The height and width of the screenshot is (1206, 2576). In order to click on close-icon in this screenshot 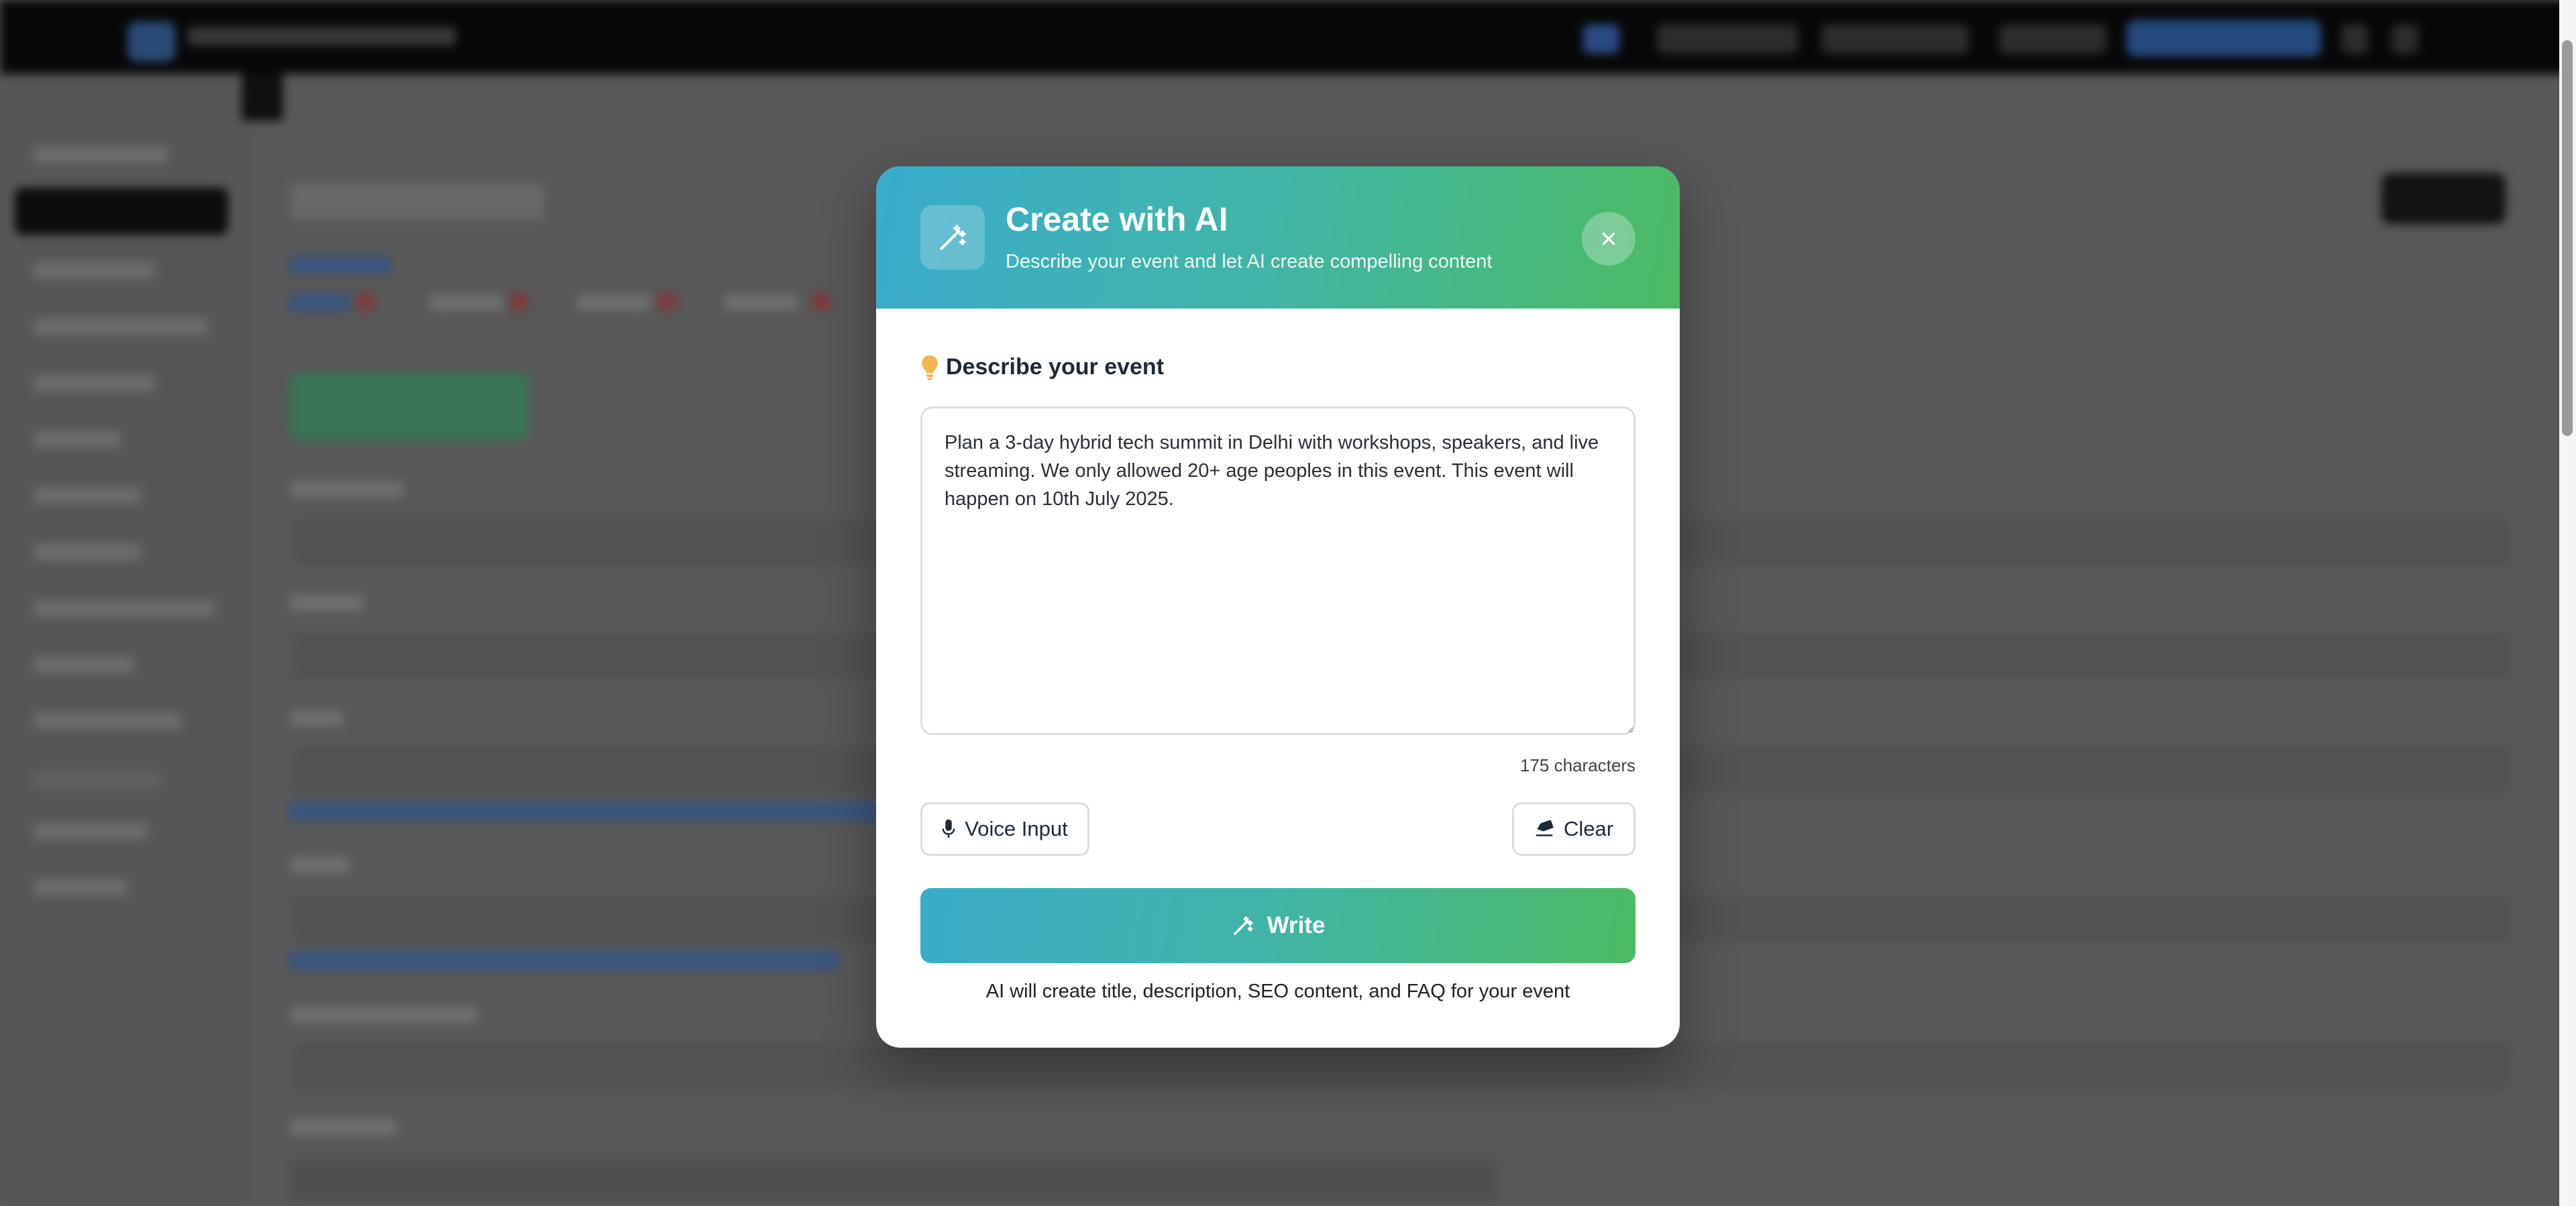, I will do `click(1608, 238)`.